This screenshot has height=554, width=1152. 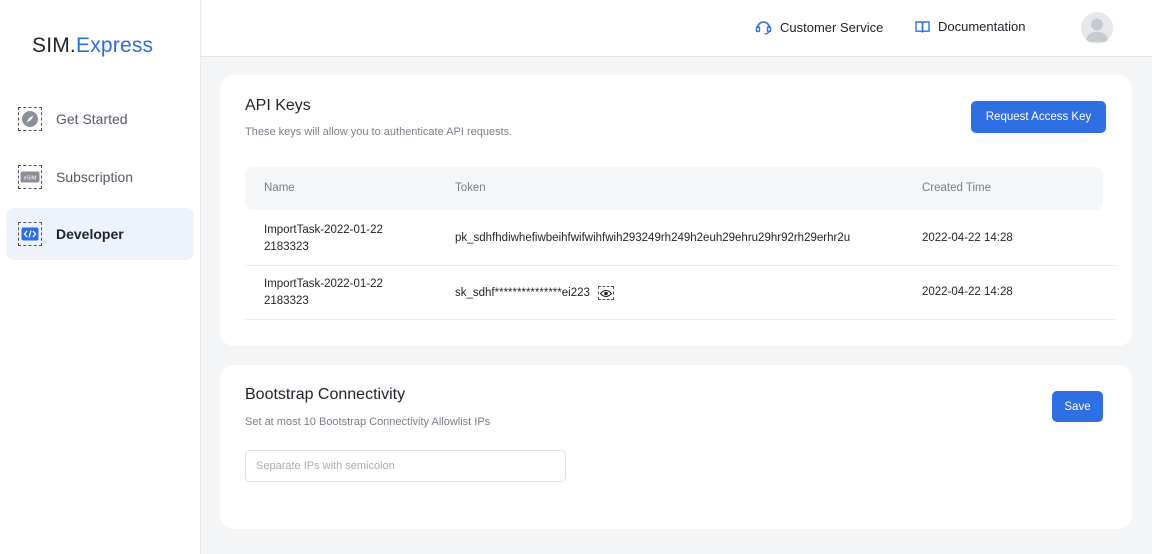 I want to click on avatar, so click(x=1097, y=28).